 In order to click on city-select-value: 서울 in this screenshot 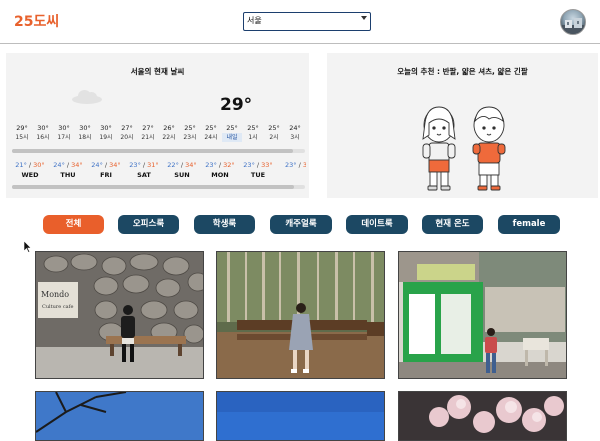, I will do `click(254, 20)`.